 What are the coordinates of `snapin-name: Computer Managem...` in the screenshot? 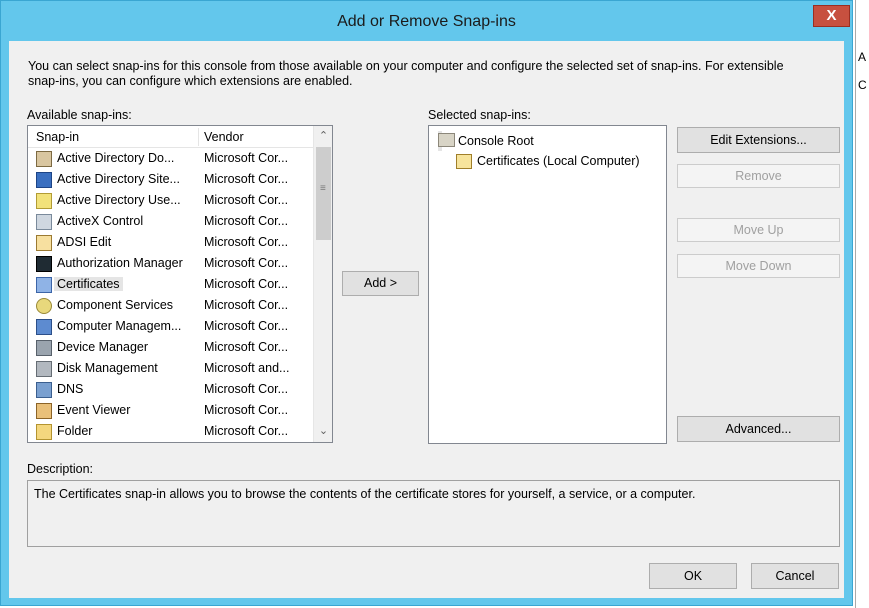 It's located at (119, 326).